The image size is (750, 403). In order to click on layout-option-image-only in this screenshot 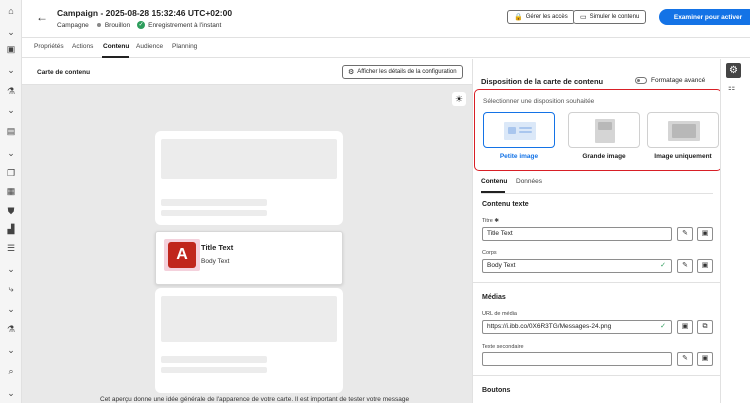, I will do `click(683, 130)`.